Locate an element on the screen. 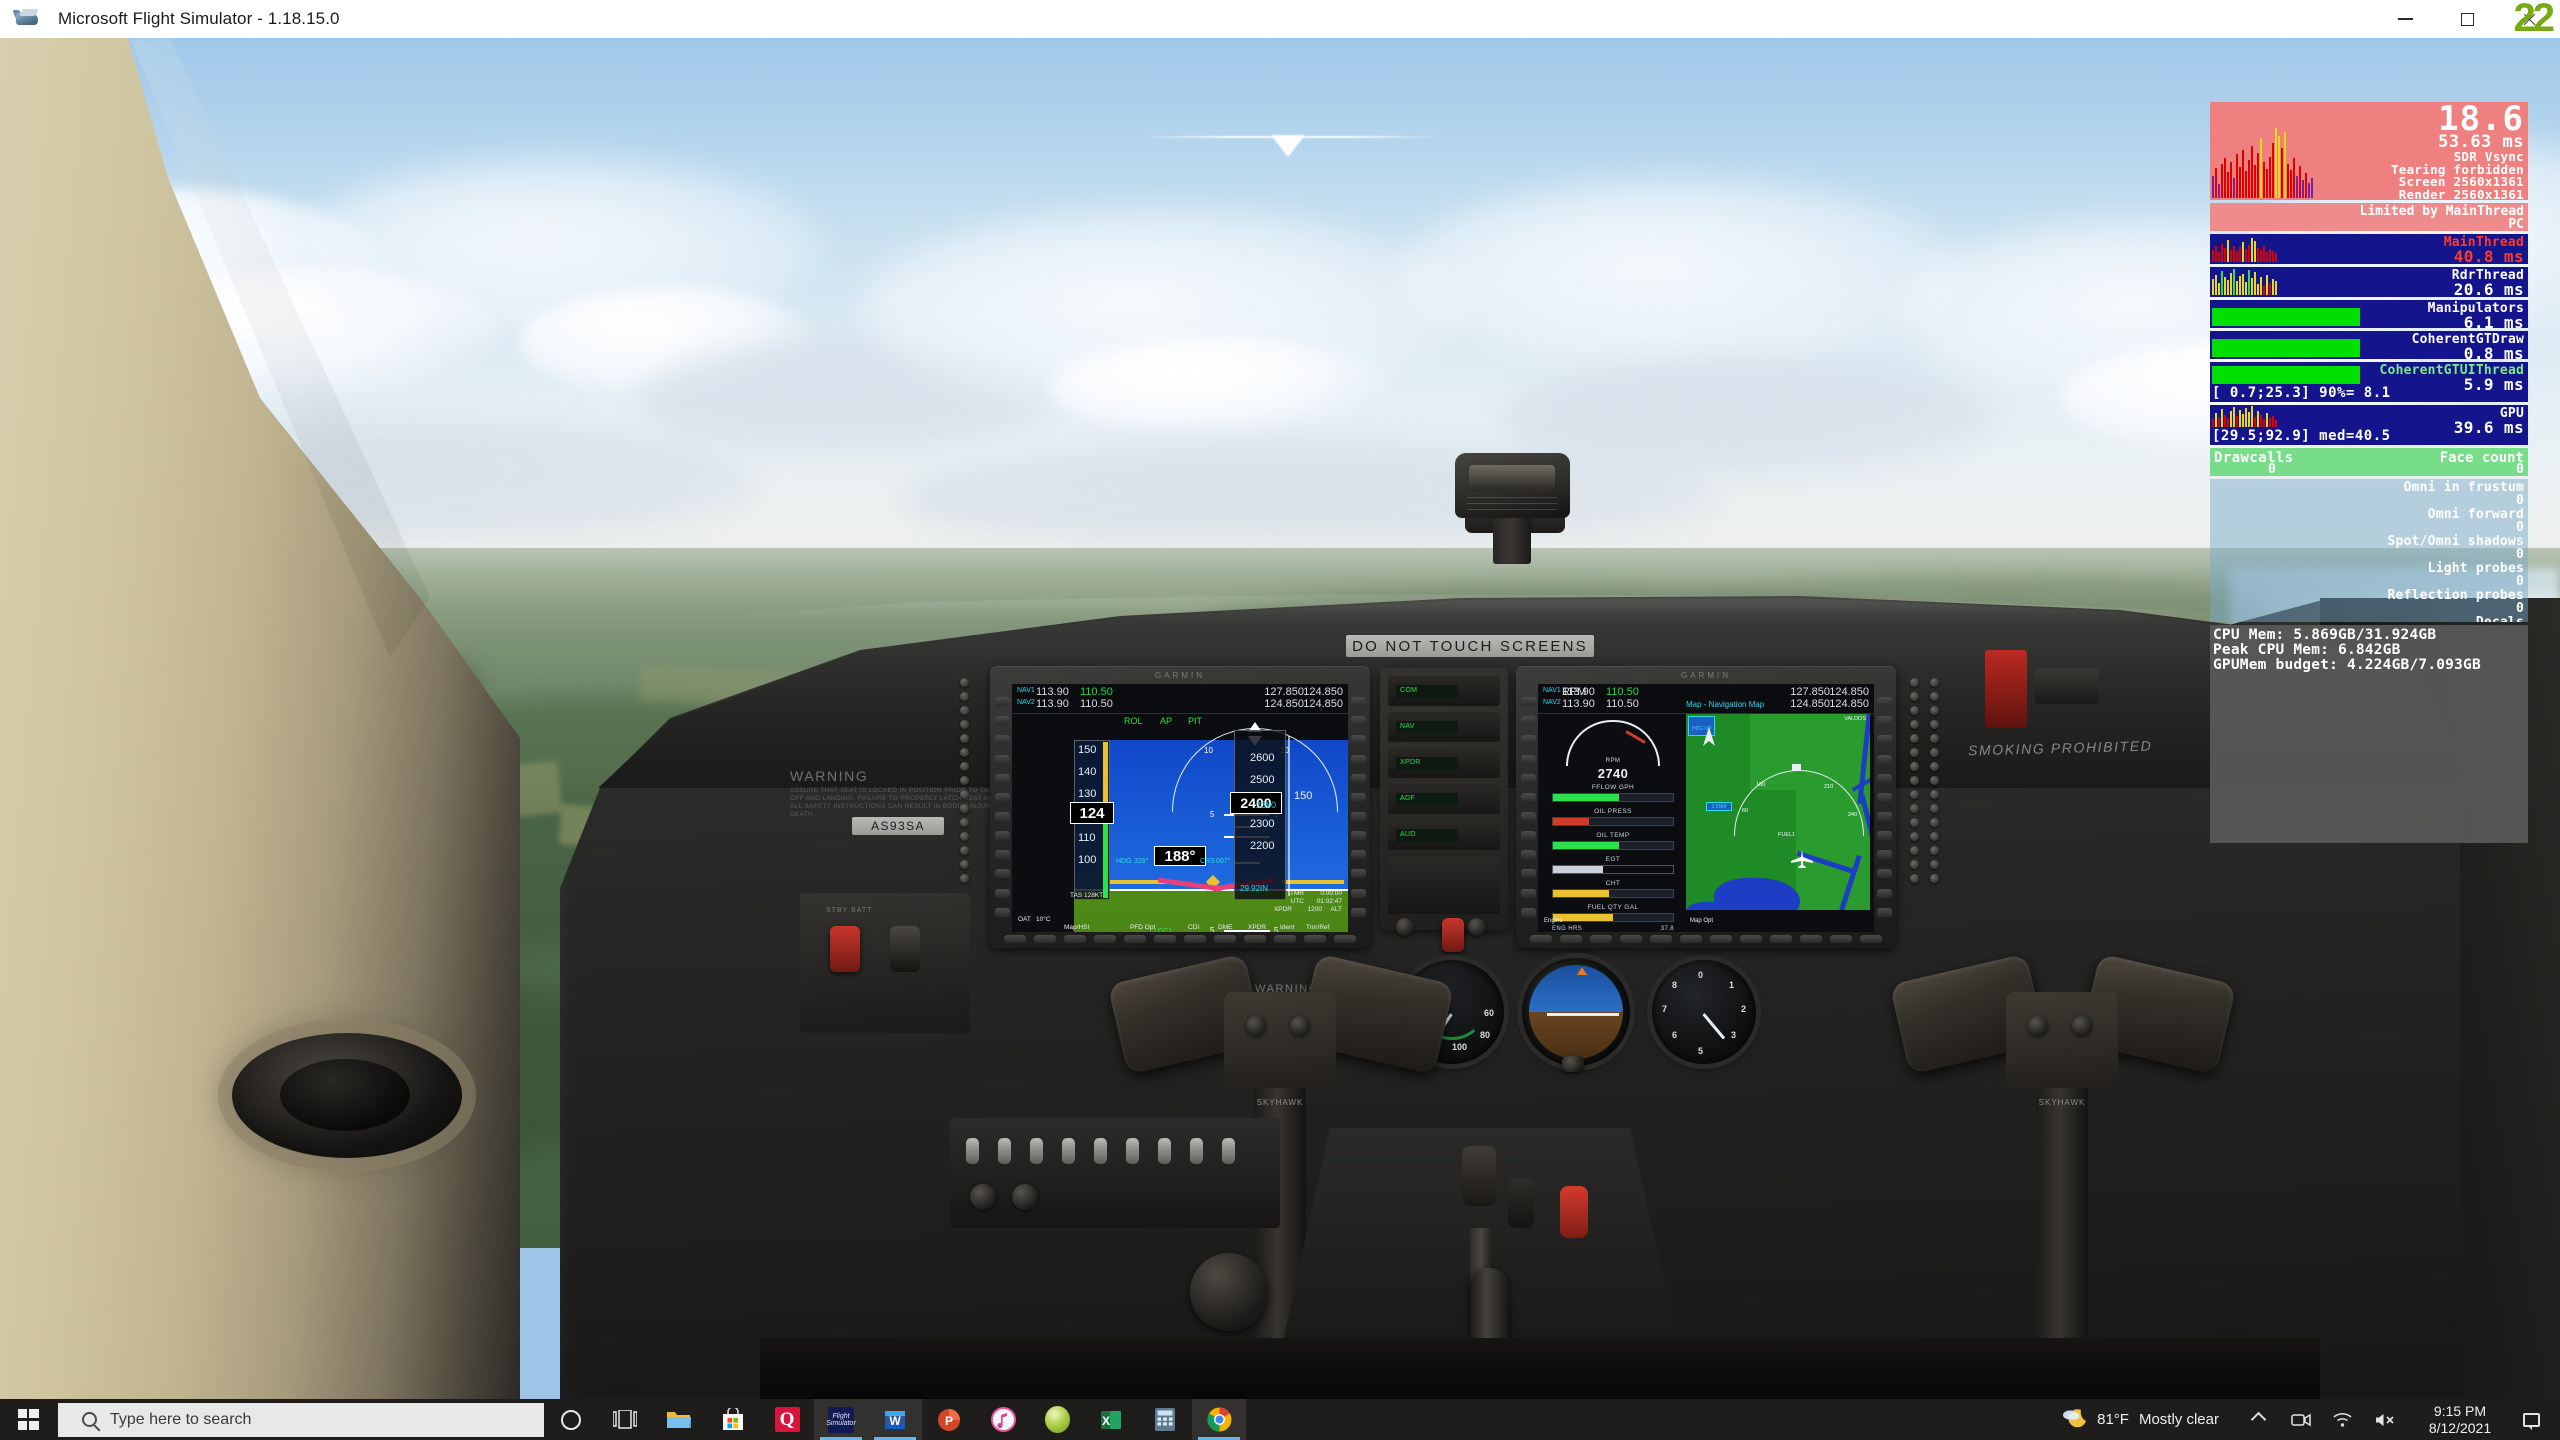 Image resolution: width=2560 pixels, height=1440 pixels. calculator-icon is located at coordinates (1165, 1419).